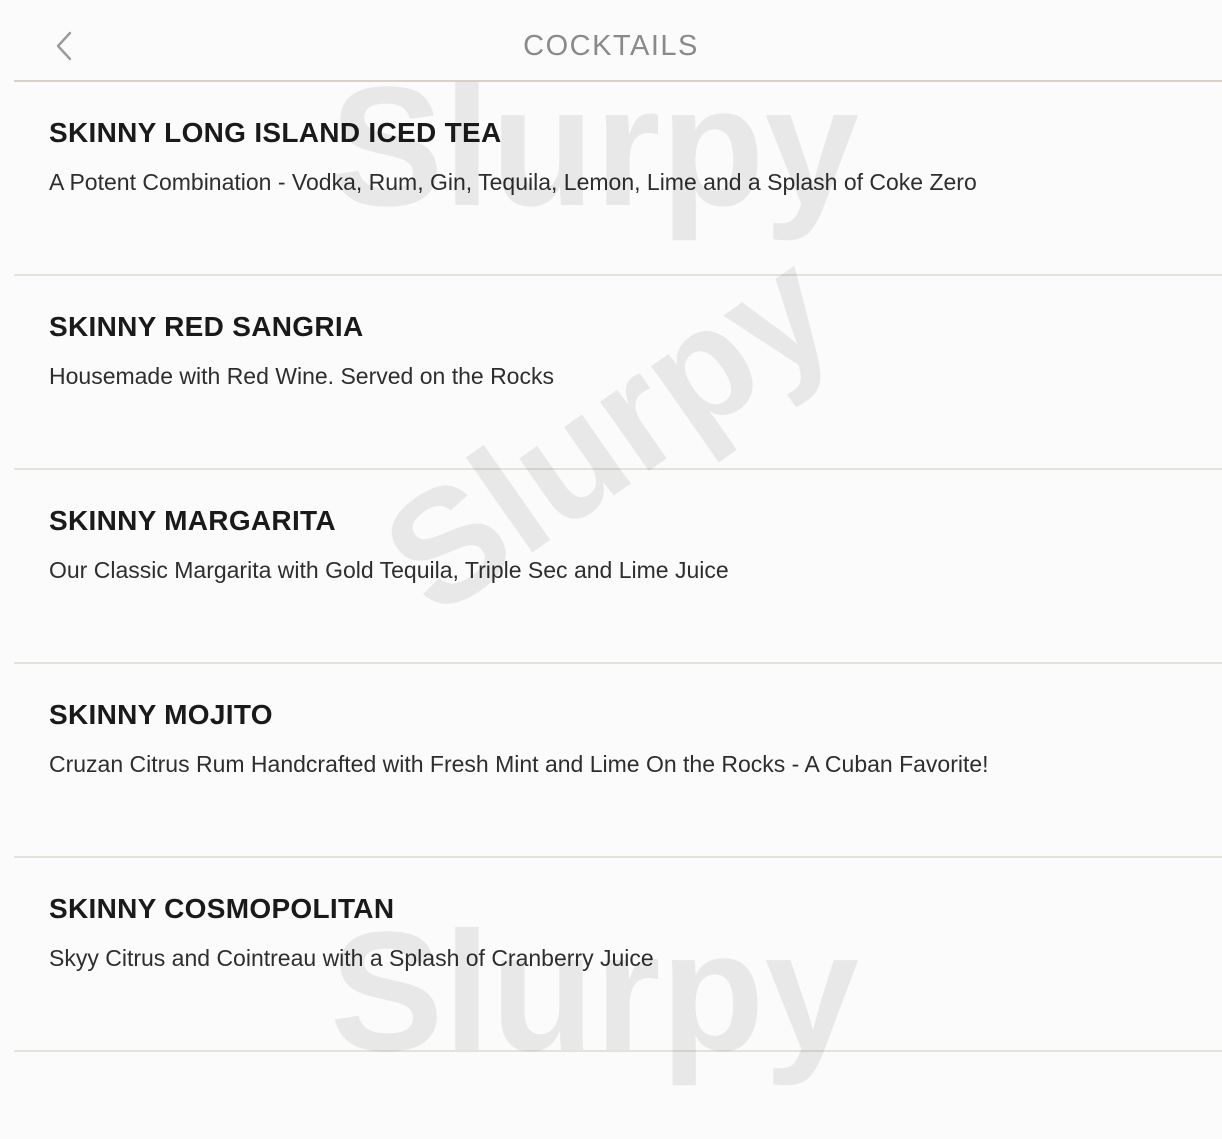  I want to click on page-title: COCKTAILS, so click(611, 46).